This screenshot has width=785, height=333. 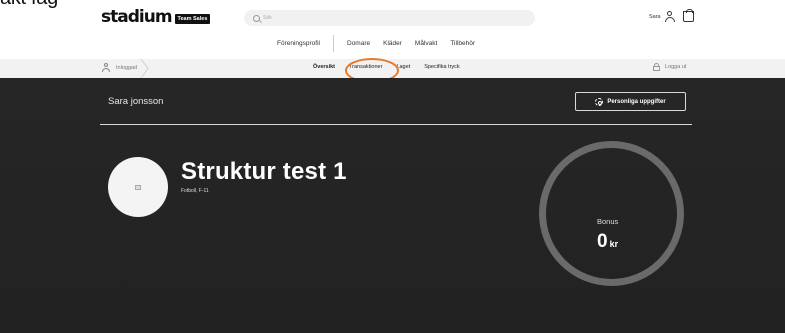 I want to click on category-klader: Kläder, so click(x=392, y=43).